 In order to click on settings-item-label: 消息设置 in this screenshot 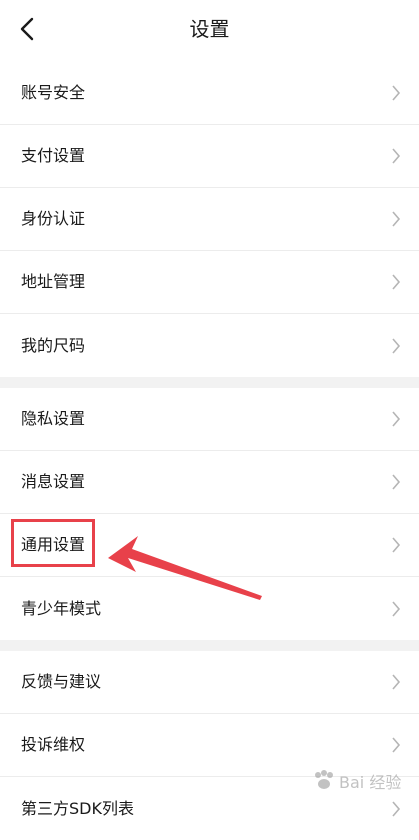, I will do `click(53, 481)`.